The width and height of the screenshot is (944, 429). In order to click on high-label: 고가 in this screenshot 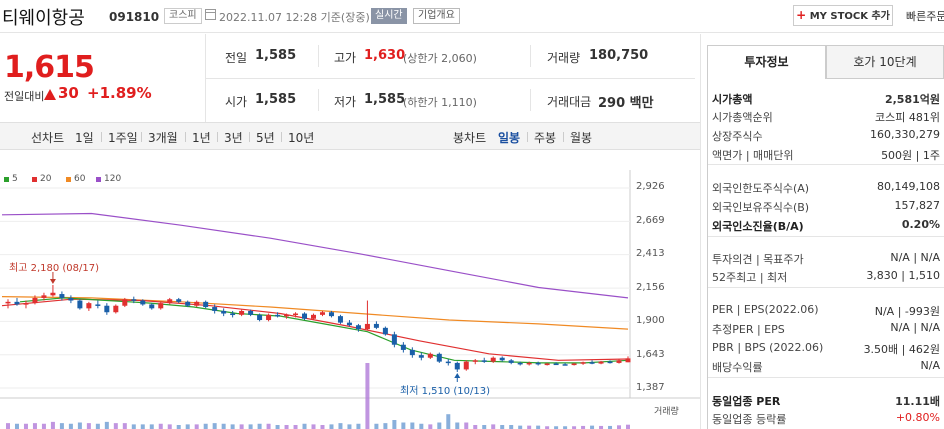, I will do `click(345, 58)`.